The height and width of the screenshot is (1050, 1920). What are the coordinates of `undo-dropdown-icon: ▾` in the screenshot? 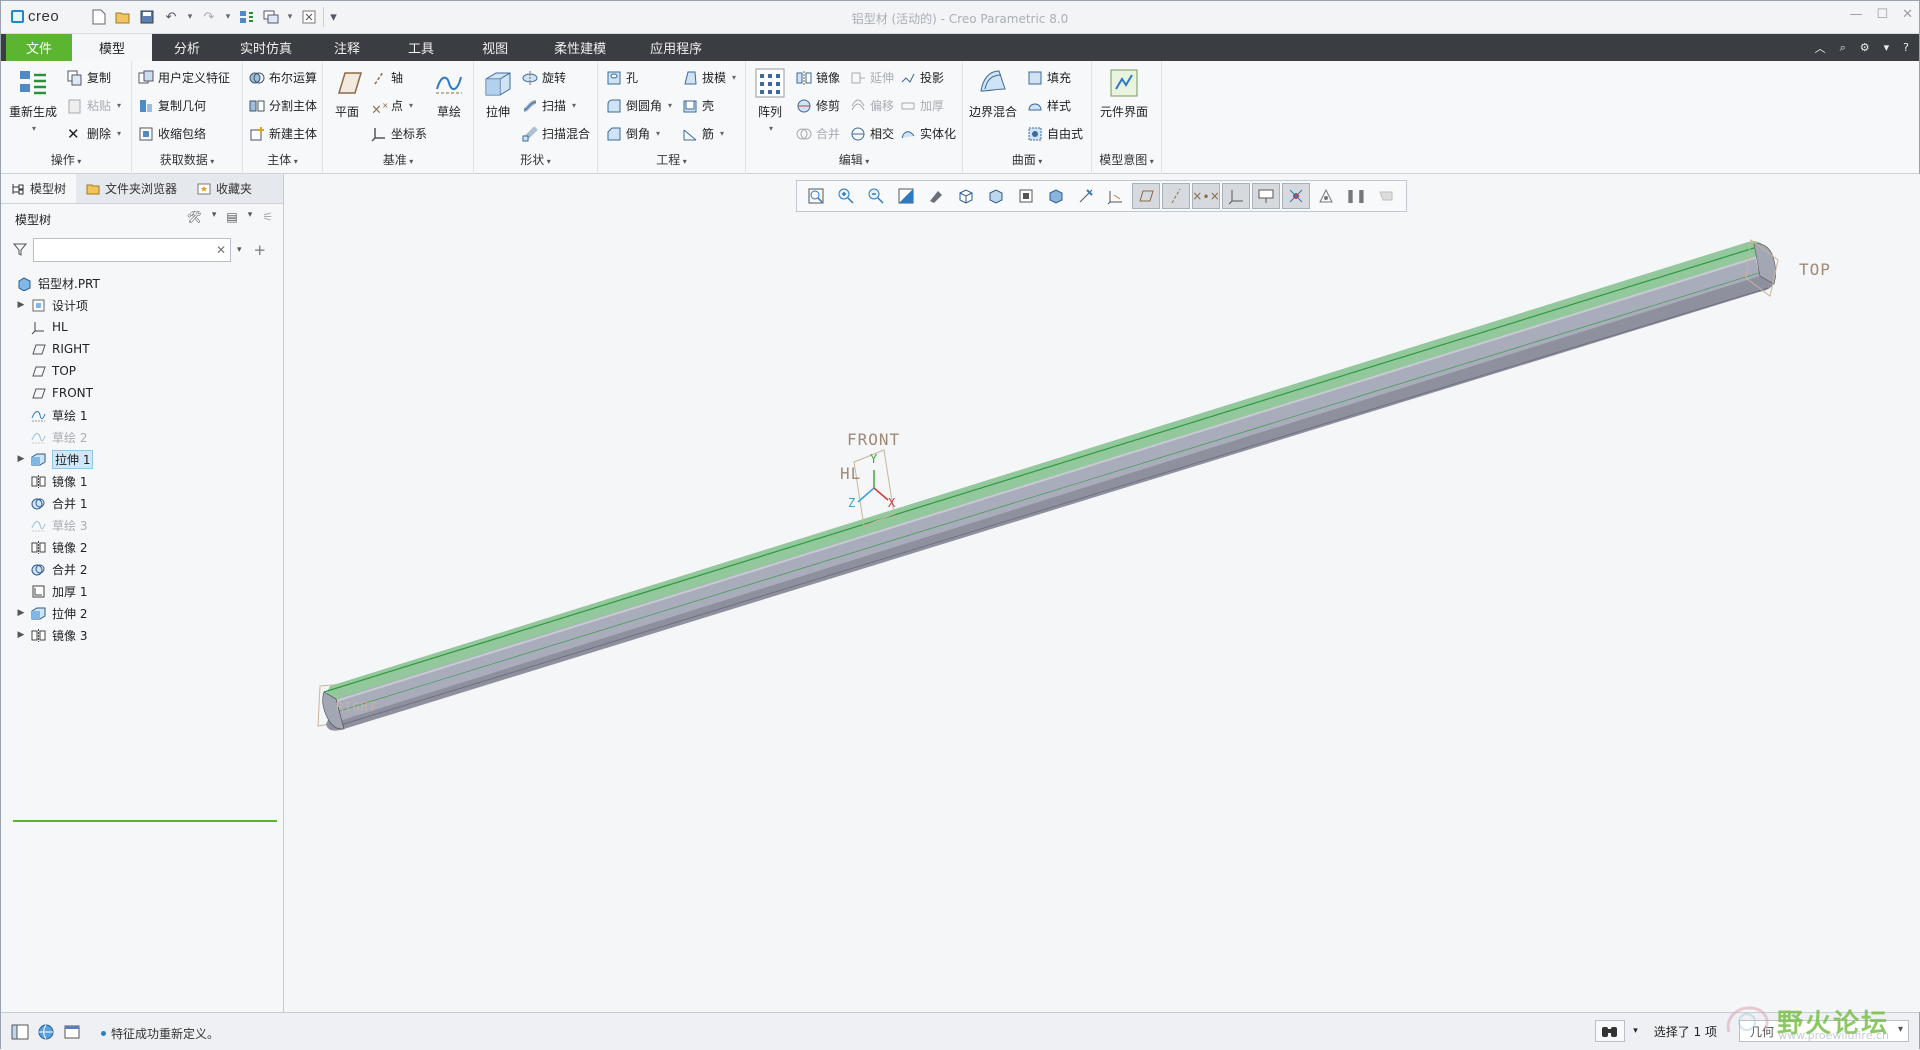 It's located at (190, 17).